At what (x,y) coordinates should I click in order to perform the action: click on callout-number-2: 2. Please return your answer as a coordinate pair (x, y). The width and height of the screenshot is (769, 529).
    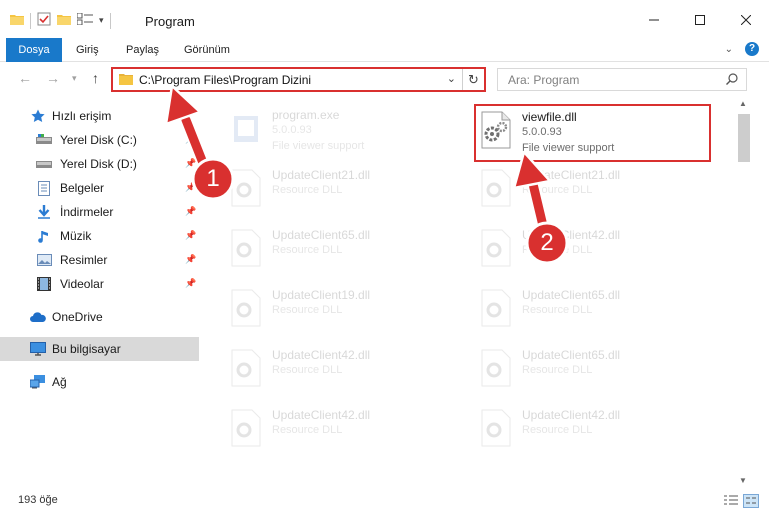
    Looking at the image, I should click on (547, 242).